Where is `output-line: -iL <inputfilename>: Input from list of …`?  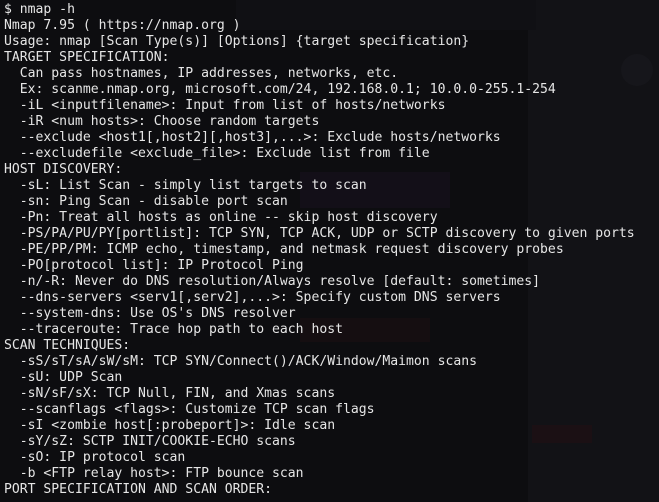
output-line: -iL <inputfilename>: Input from list of … is located at coordinates (225, 105).